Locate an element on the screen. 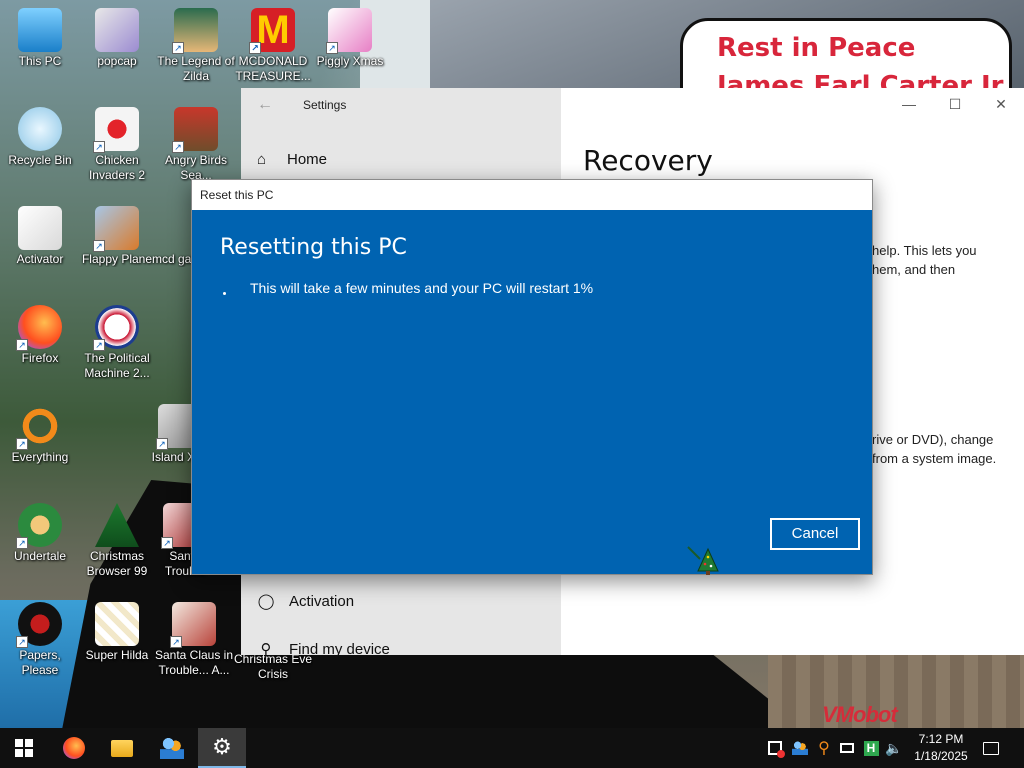  mcdonalds-icon: M ↗ is located at coordinates (272, 31).